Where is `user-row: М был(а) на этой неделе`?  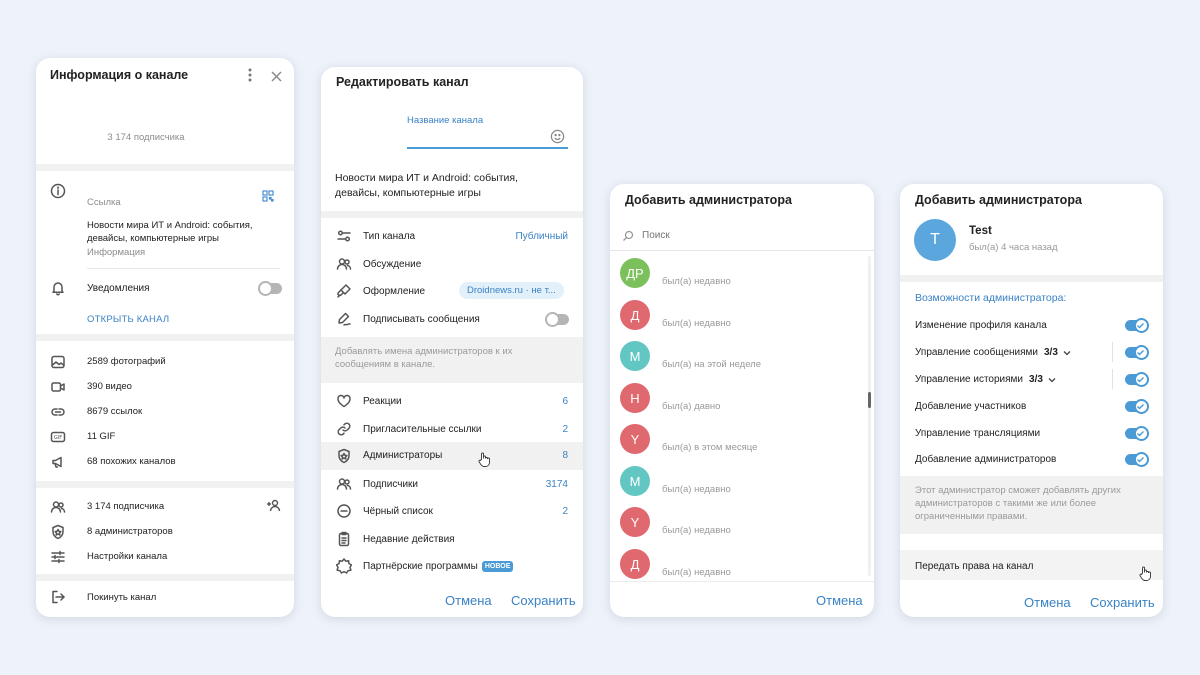
user-row: М был(а) на этой неделе is located at coordinates (690, 356).